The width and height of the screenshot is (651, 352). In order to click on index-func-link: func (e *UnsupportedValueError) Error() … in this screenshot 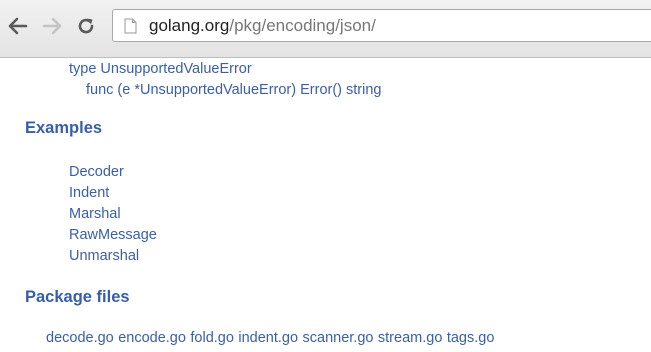, I will do `click(233, 90)`.